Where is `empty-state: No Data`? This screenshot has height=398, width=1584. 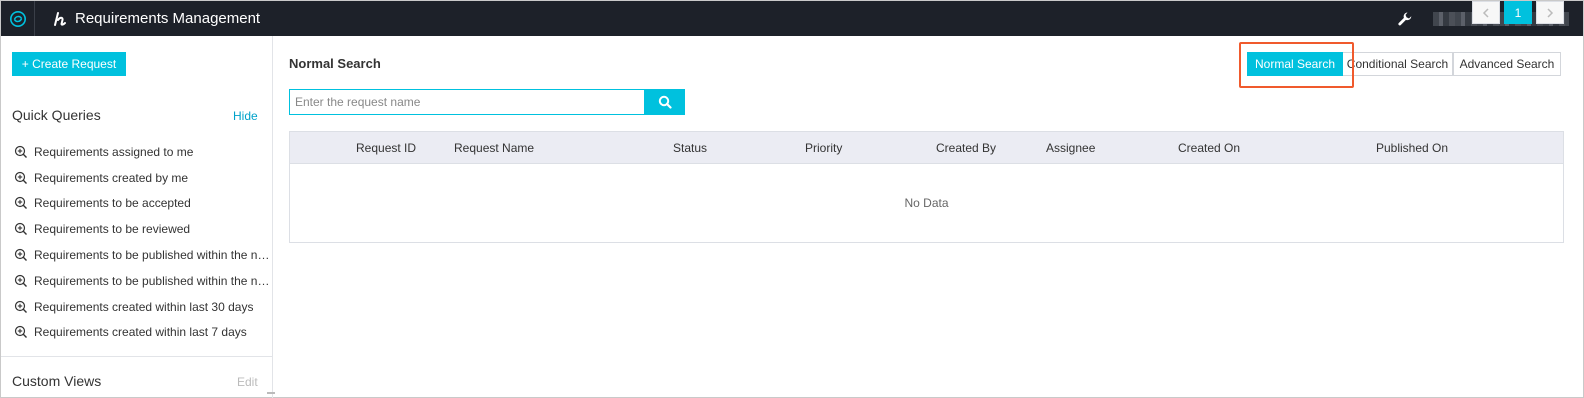
empty-state: No Data is located at coordinates (926, 203).